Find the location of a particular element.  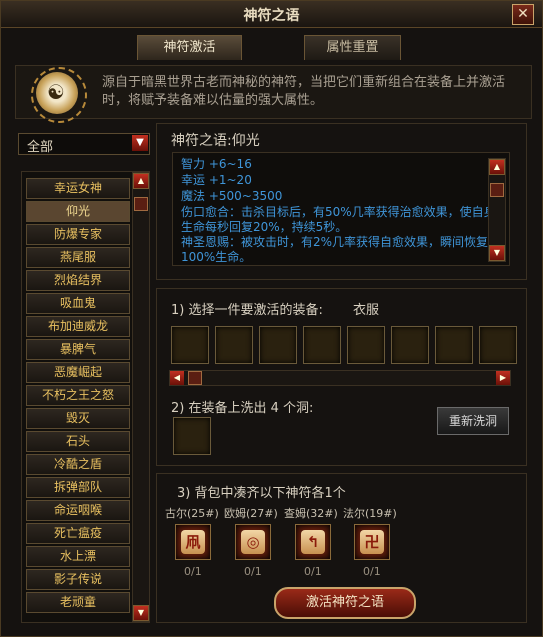

runeword-title: 神符之语:仰光 is located at coordinates (215, 141).